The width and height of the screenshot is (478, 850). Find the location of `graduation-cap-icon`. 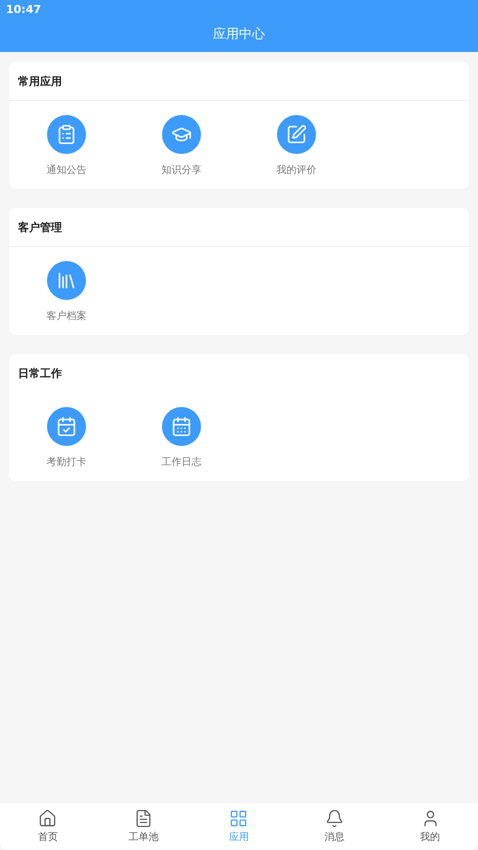

graduation-cap-icon is located at coordinates (181, 134).